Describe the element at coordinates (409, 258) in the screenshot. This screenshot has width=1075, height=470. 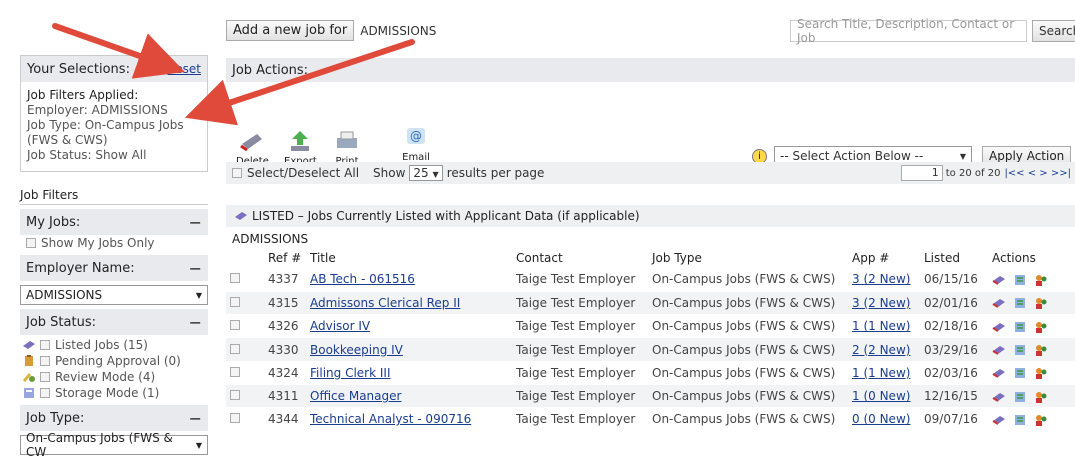
I see `col-title: Title` at that location.